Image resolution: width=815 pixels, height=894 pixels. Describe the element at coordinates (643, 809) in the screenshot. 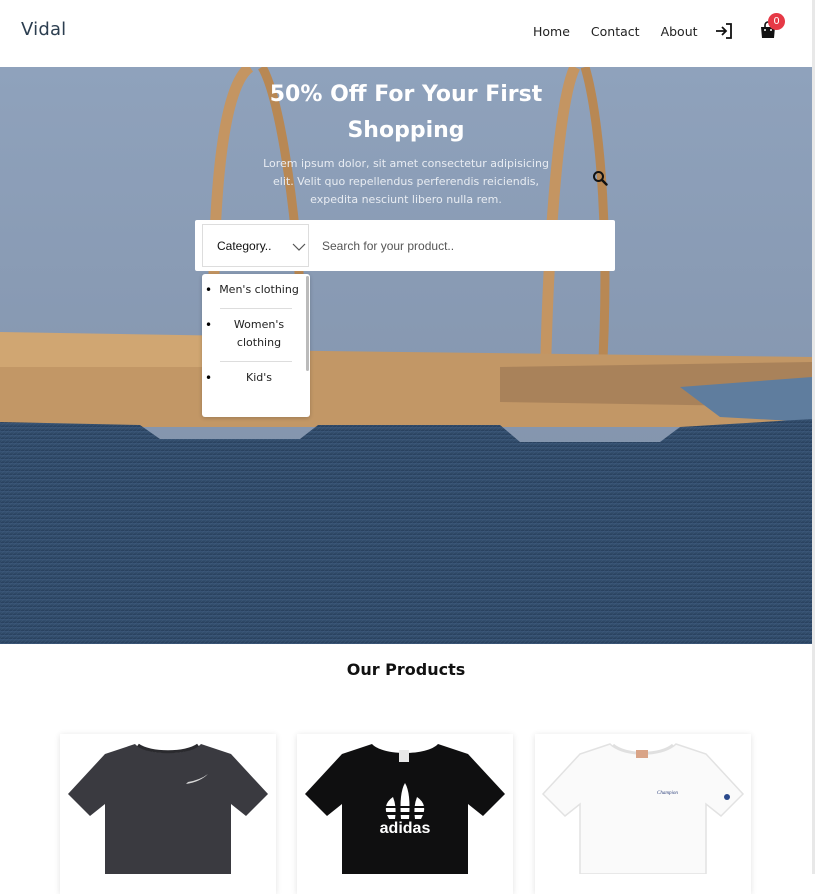

I see `product-image-white-tshirt` at that location.